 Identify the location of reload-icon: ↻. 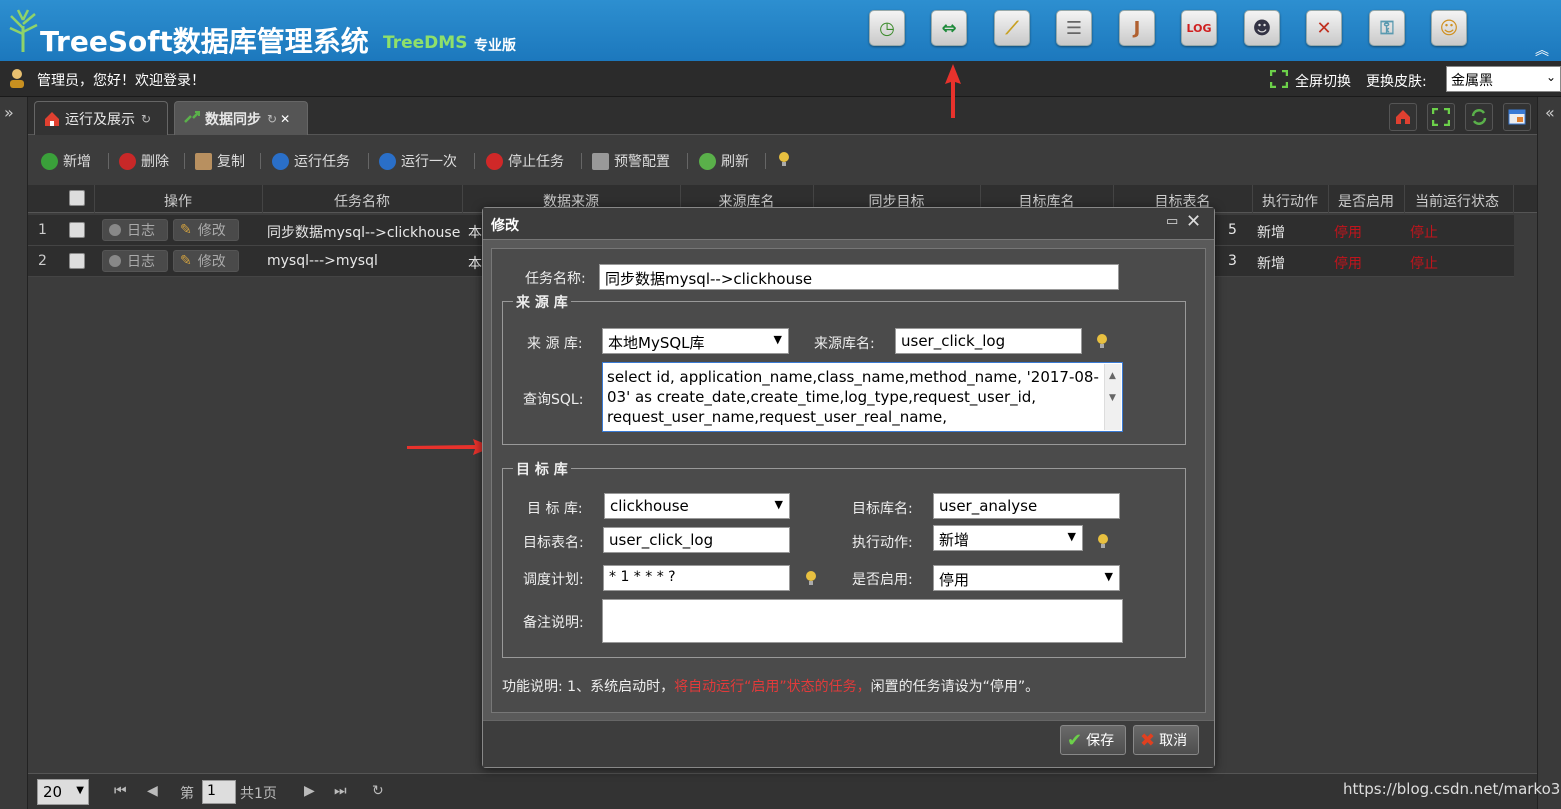
(378, 791).